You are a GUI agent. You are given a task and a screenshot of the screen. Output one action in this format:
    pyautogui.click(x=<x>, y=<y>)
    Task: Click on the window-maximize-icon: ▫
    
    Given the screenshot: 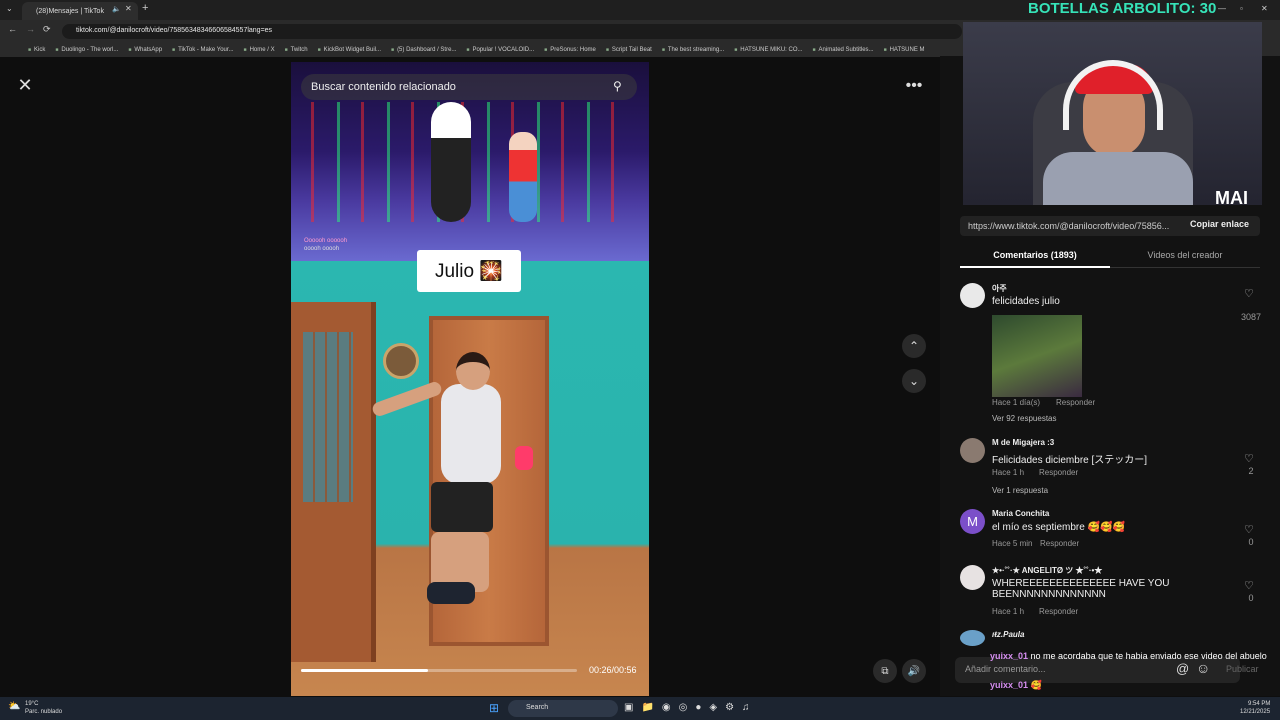 What is the action you would take?
    pyautogui.click(x=1241, y=8)
    